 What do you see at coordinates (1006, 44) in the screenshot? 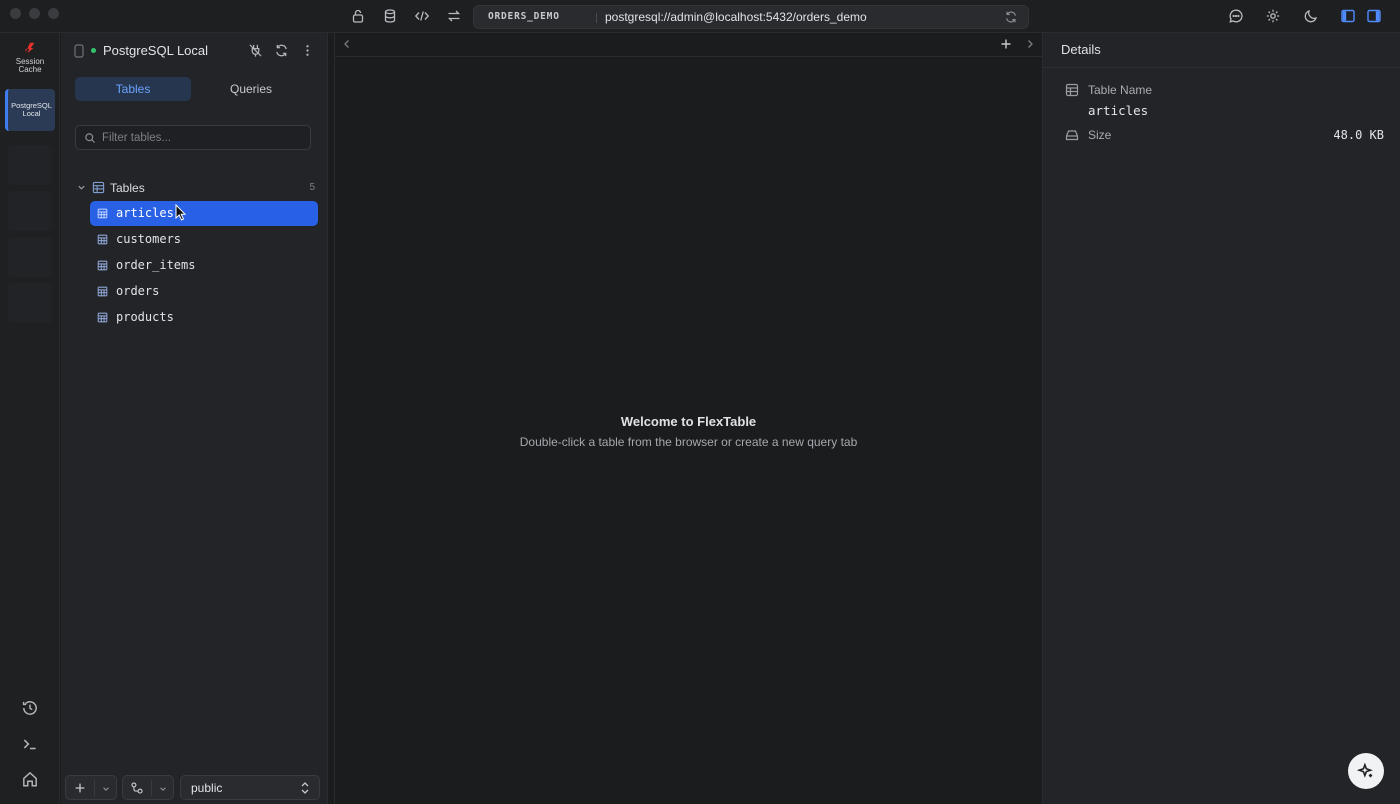
I see `new-tab-plus-icon` at bounding box center [1006, 44].